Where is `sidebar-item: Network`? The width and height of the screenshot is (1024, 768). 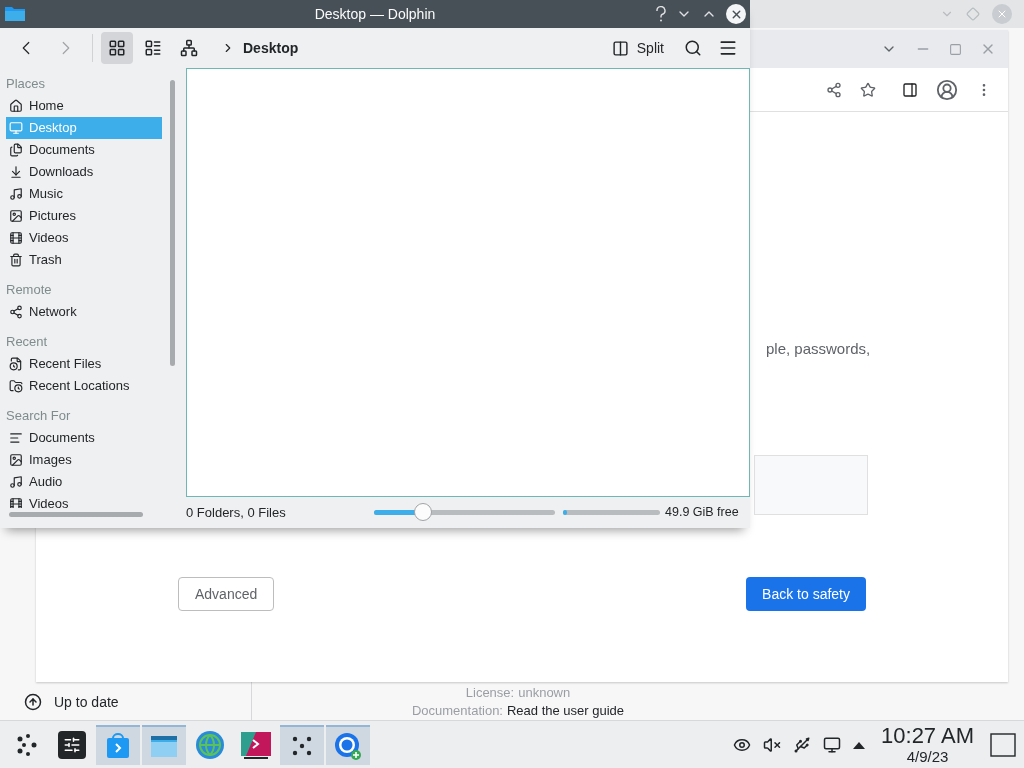 sidebar-item: Network is located at coordinates (84, 312).